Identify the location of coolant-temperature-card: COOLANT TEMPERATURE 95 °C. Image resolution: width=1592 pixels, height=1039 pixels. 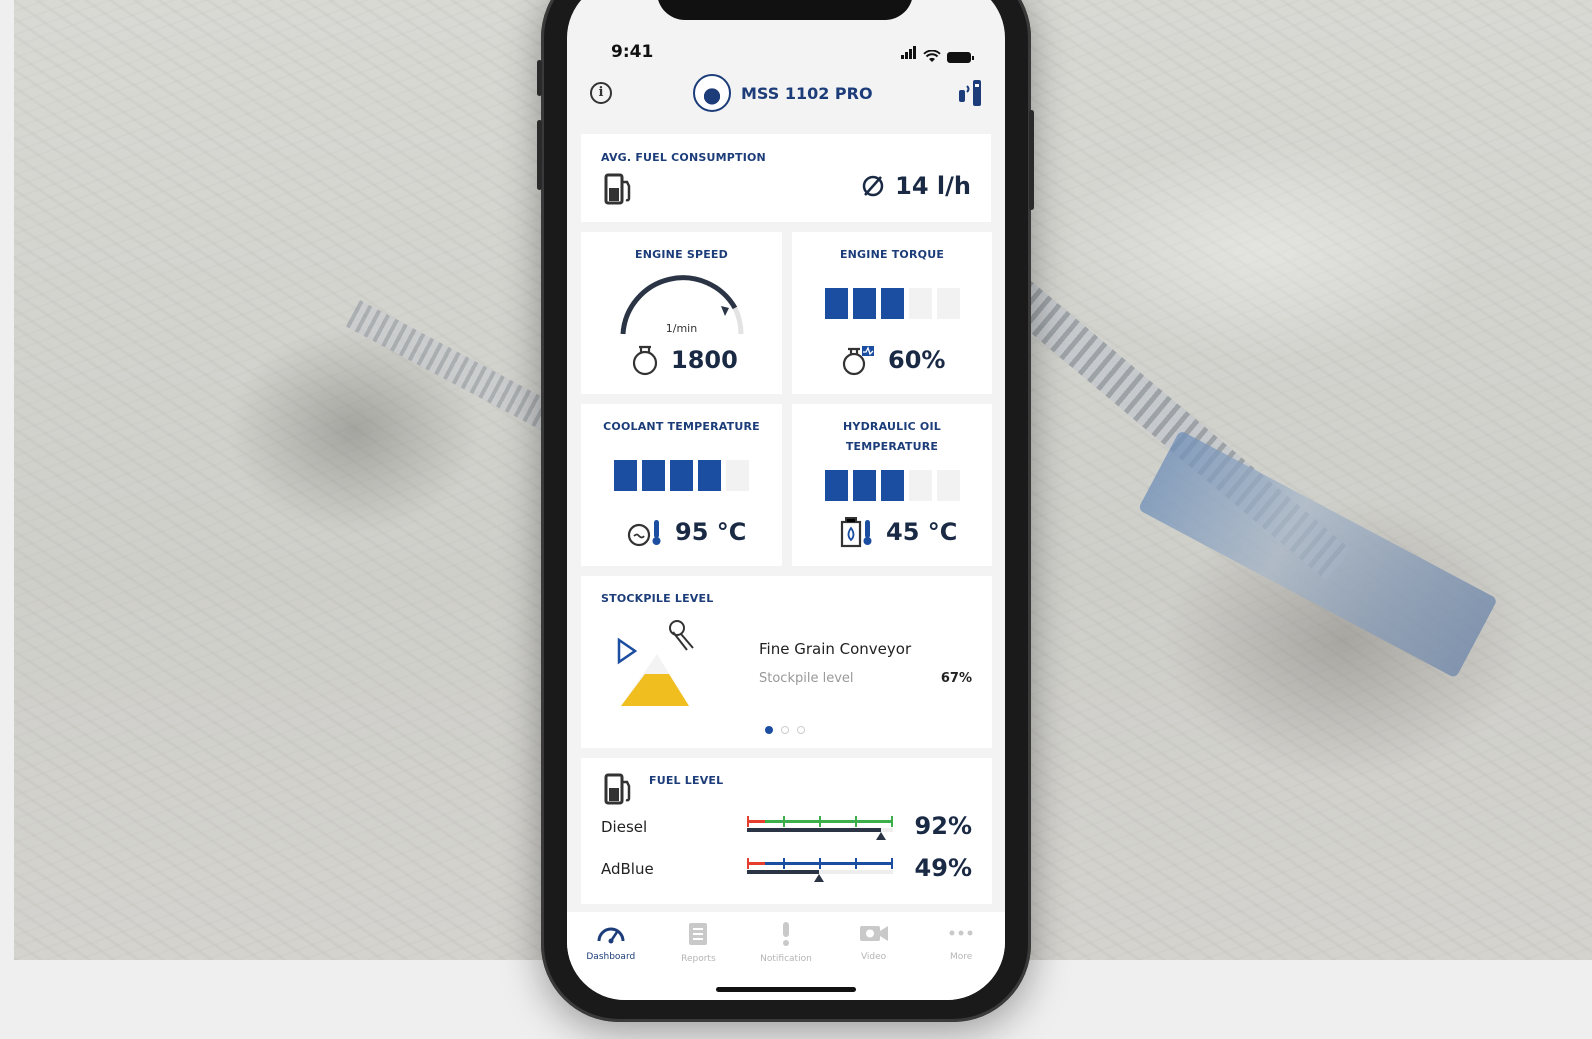
(681, 485).